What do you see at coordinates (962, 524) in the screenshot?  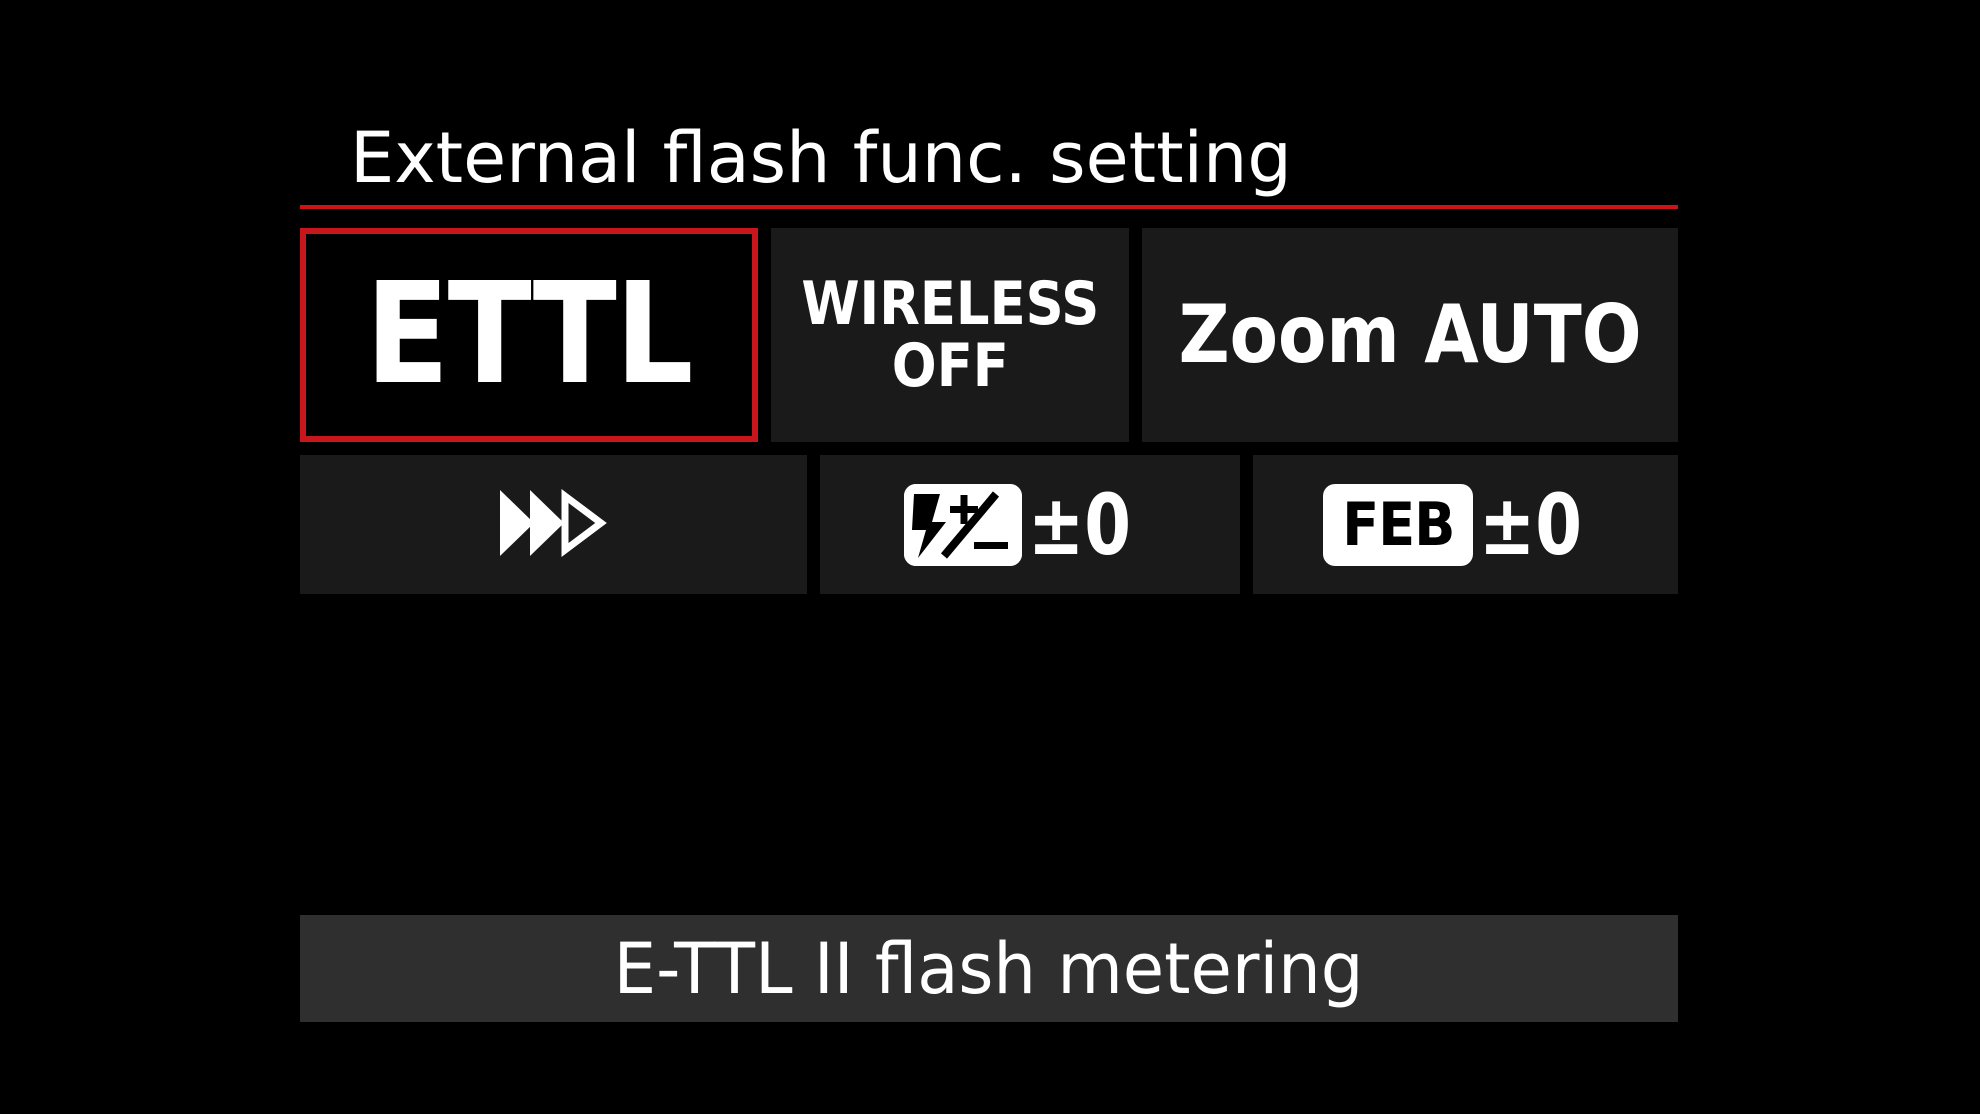 I see `flash-exposure-comp-icon` at bounding box center [962, 524].